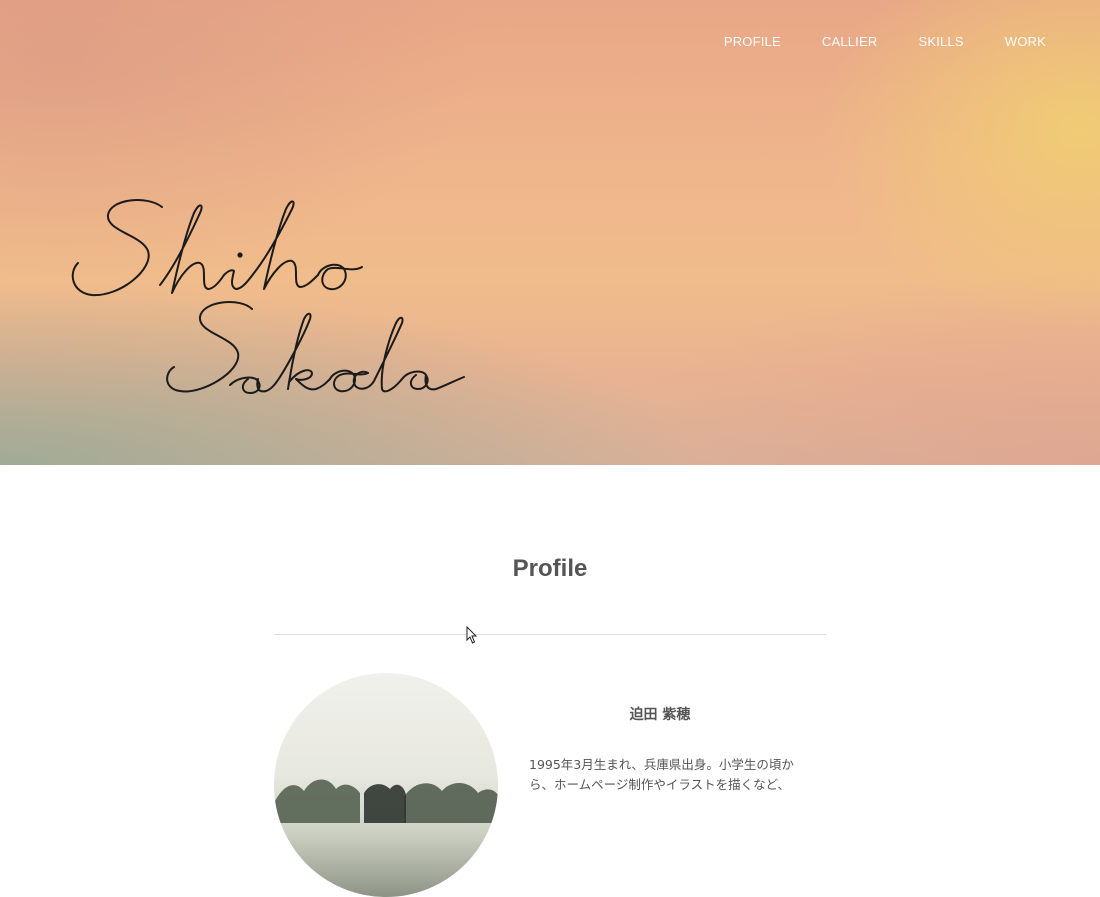 This screenshot has width=1100, height=897. I want to click on nav-link-skills: SKILLS, so click(940, 41).